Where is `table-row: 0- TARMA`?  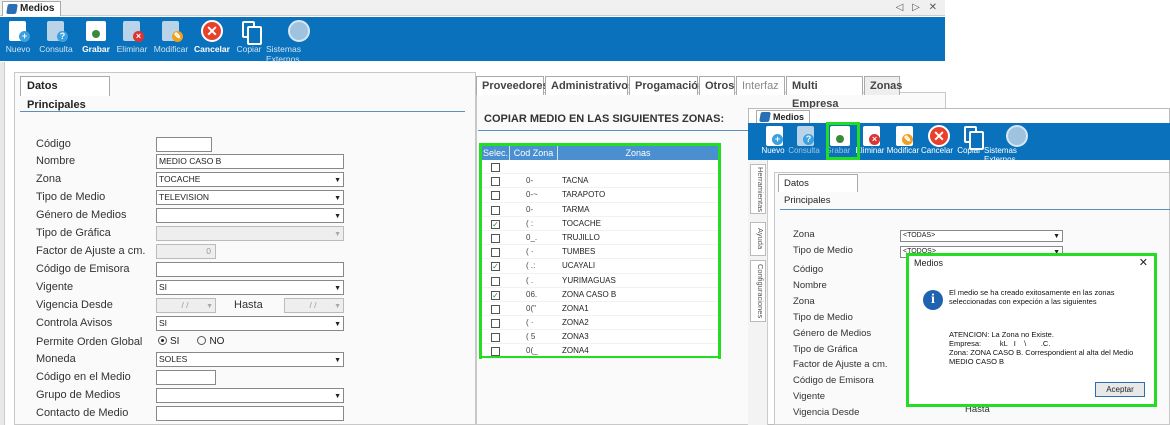
table-row: 0- TARMA is located at coordinates (600, 210).